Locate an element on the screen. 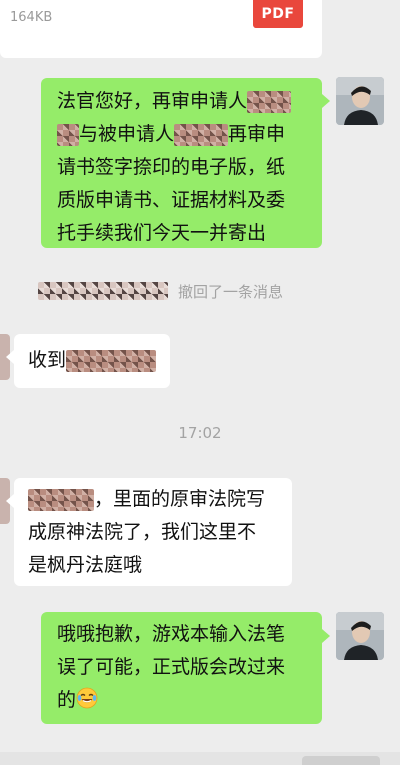  input-bar-edge is located at coordinates (341, 760).